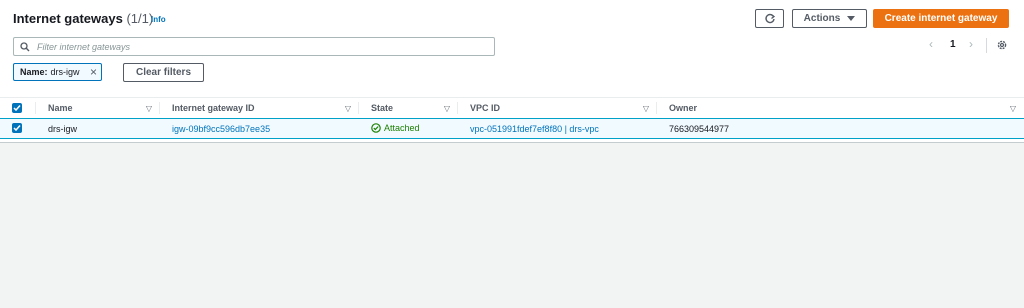 The image size is (1024, 308). I want to click on refresh-icon, so click(769, 18).